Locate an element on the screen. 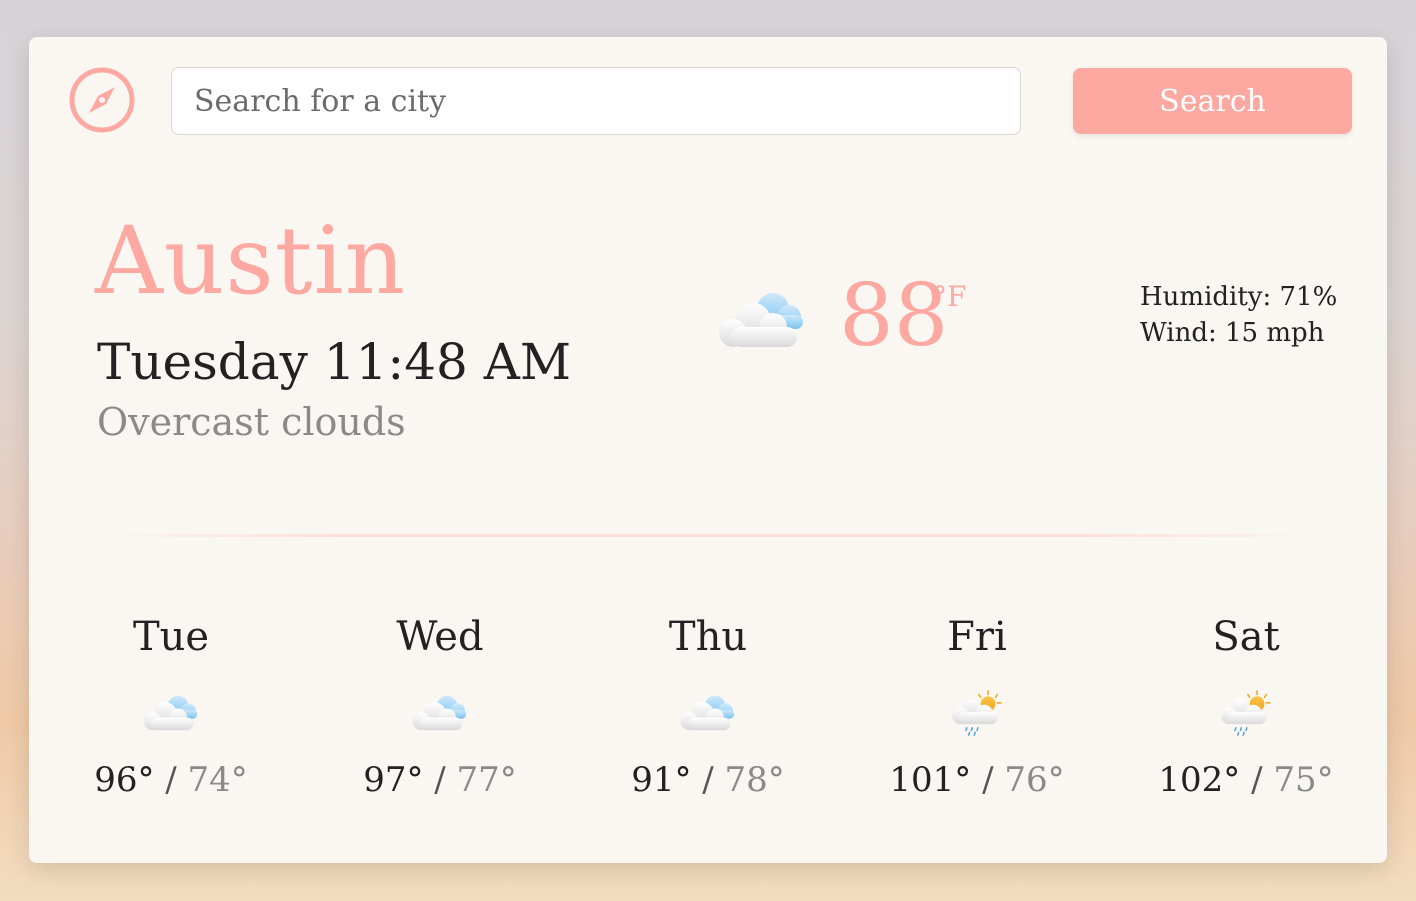 The height and width of the screenshot is (901, 1416). forecast-temps: 96° / 74° is located at coordinates (171, 780).